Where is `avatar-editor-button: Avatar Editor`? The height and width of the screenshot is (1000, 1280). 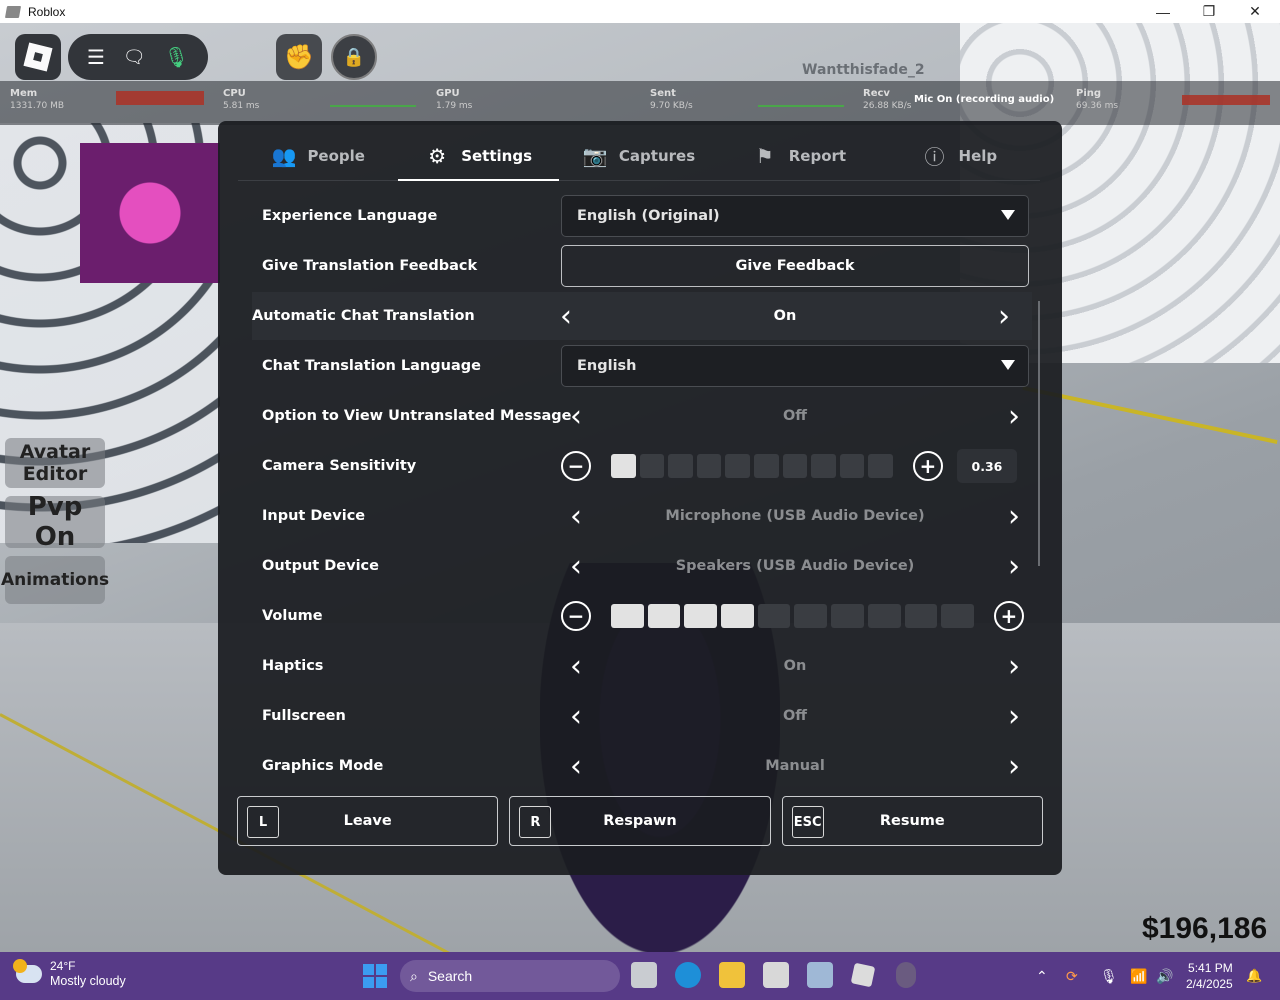 avatar-editor-button: Avatar Editor is located at coordinates (55, 463).